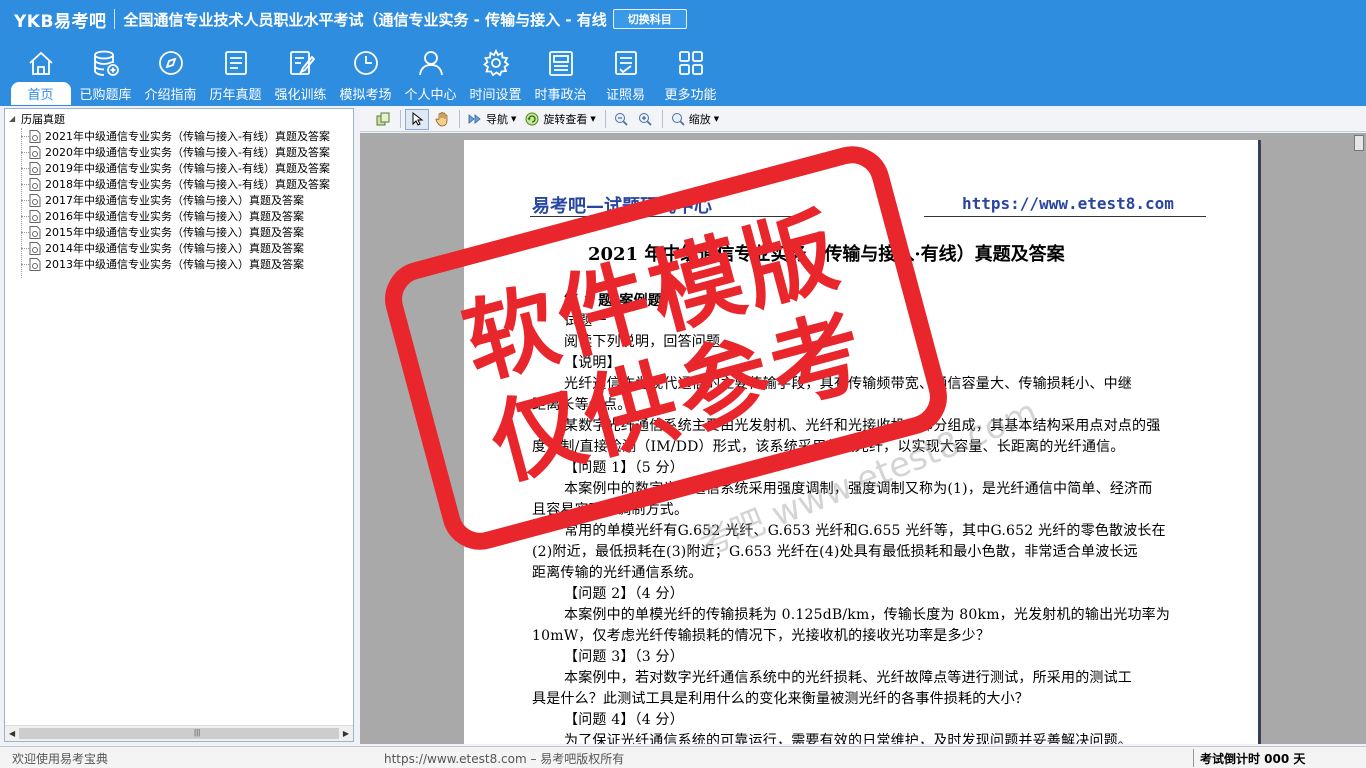 The image size is (1366, 768). What do you see at coordinates (848, 738) in the screenshot?
I see `doc-line: 为了保证光纤通信系统的可靠运行，需要有效的日常维护，及时发现问题并妥善解决问题。` at bounding box center [848, 738].